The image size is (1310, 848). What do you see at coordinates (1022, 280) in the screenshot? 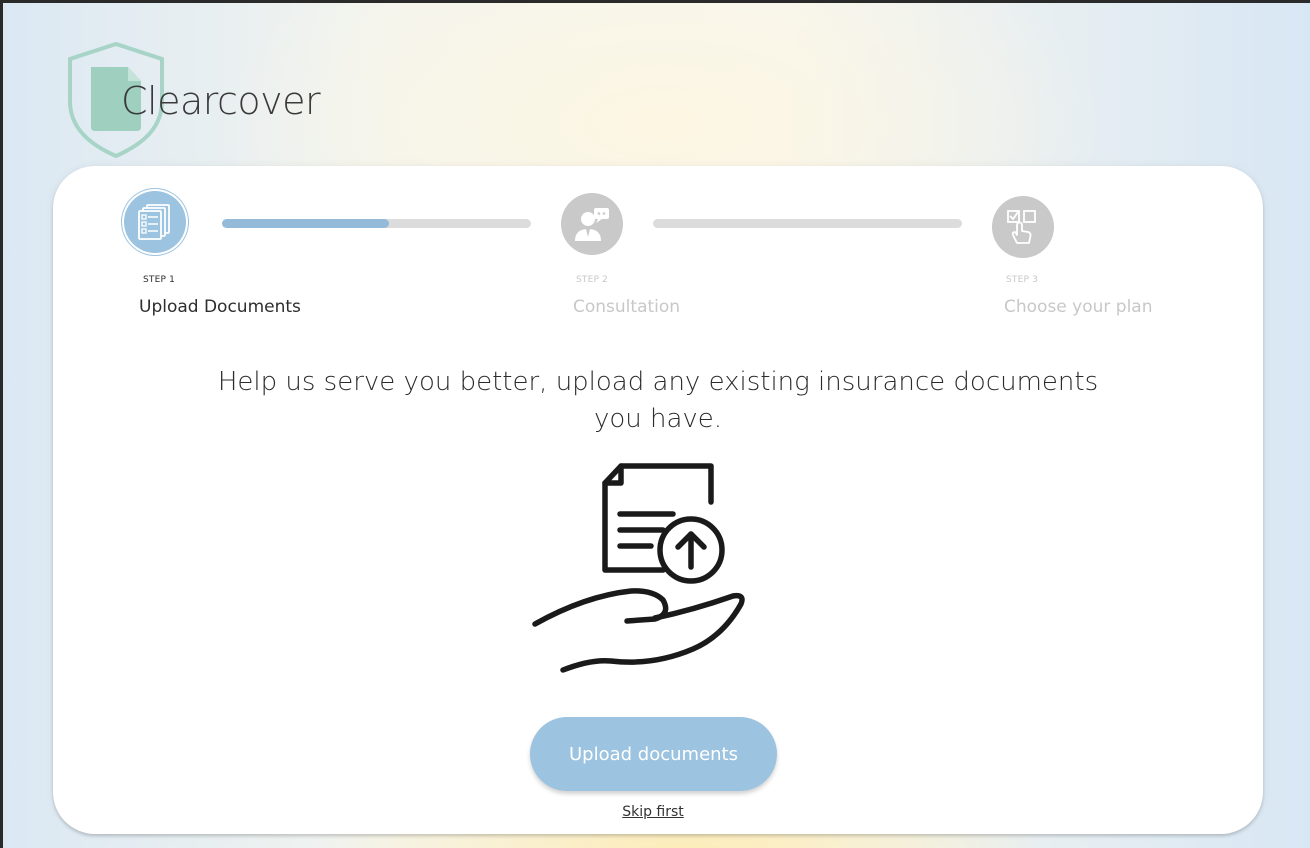
I see `step-3-number: STEP 3` at bounding box center [1022, 280].